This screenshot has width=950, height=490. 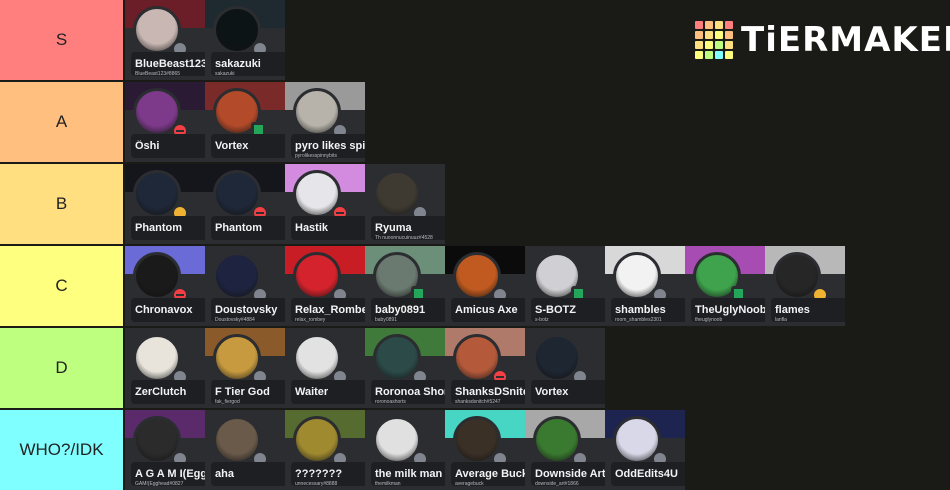 What do you see at coordinates (410, 392) in the screenshot?
I see `display-name: Roronoa Shorts` at bounding box center [410, 392].